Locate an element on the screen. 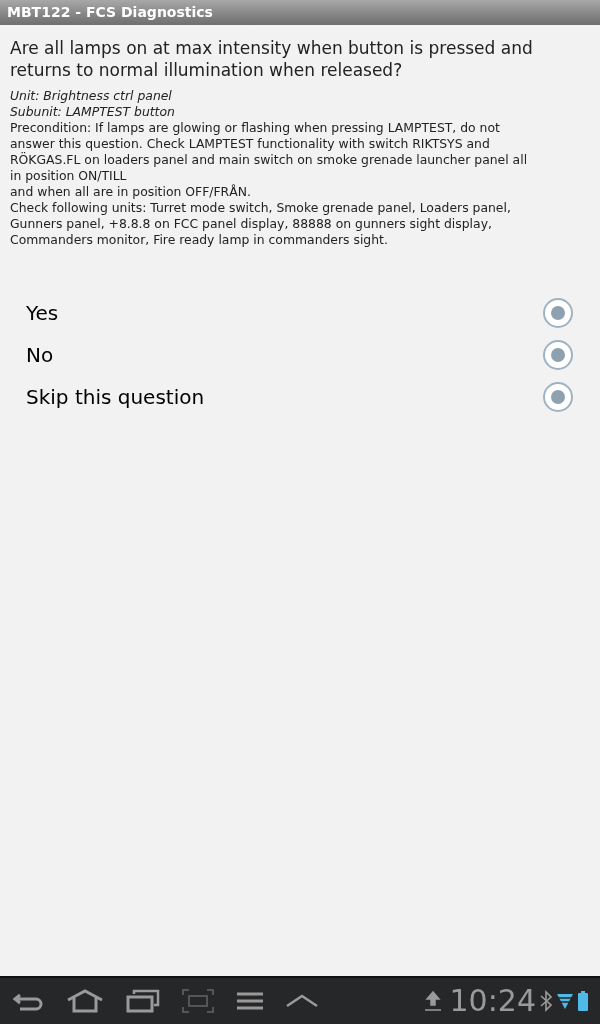  option-label: No is located at coordinates (40, 355).